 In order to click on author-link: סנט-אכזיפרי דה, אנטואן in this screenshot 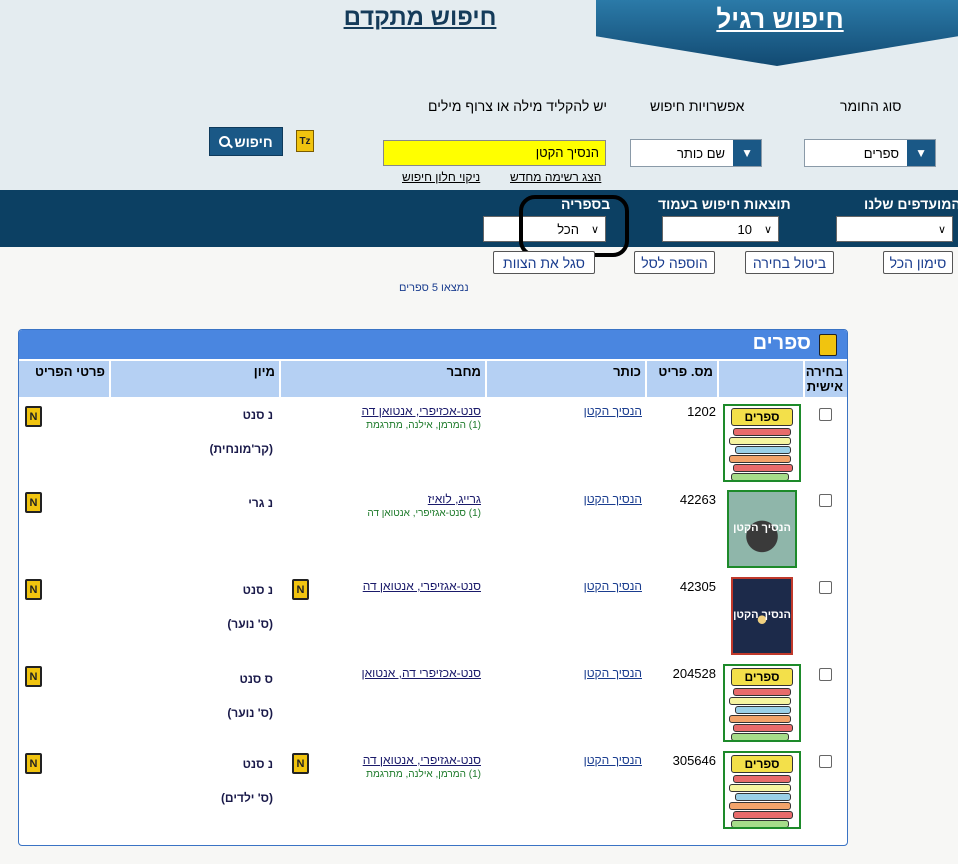, I will do `click(421, 673)`.